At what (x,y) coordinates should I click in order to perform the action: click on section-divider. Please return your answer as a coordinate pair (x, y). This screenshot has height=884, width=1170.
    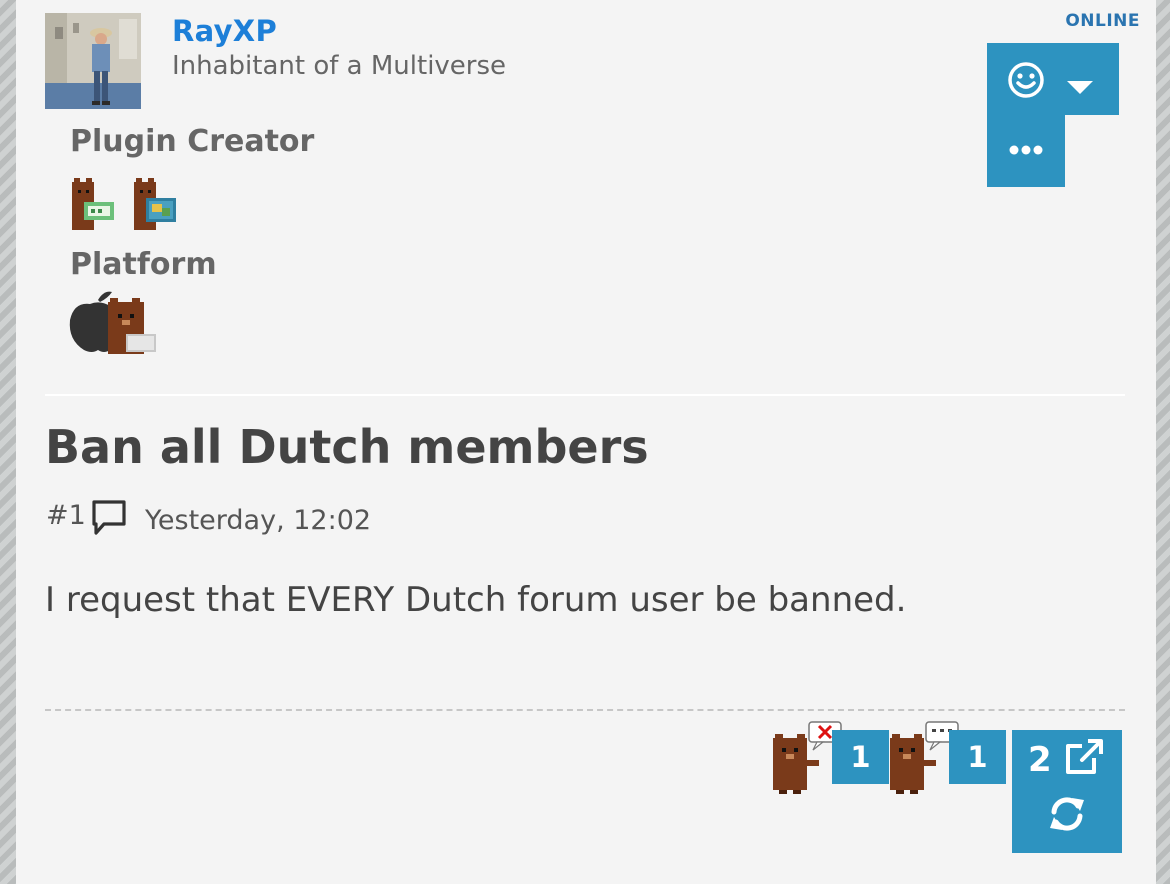
    Looking at the image, I should click on (585, 395).